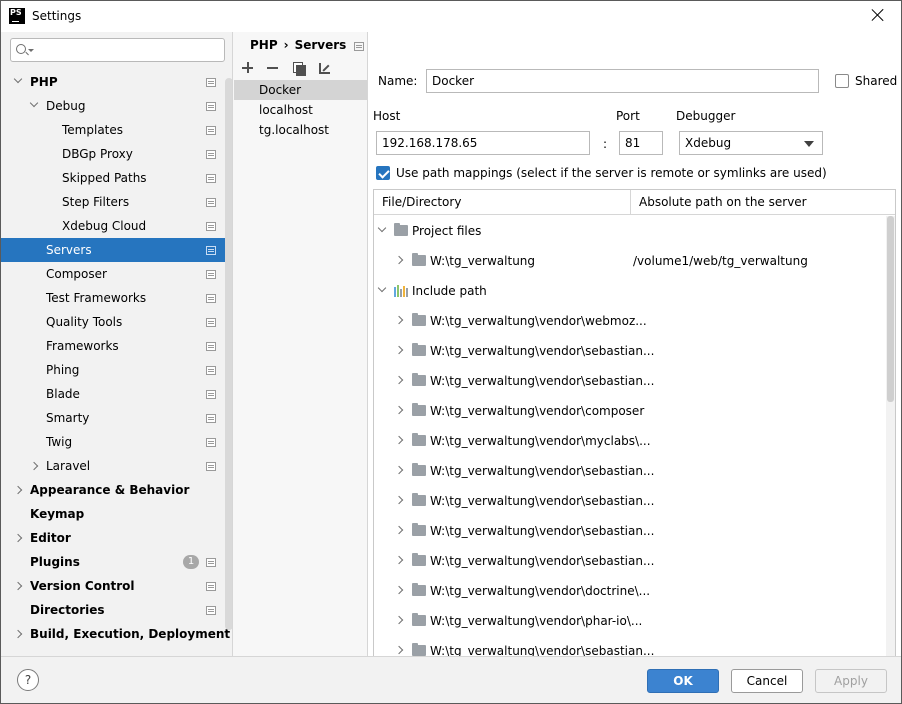  I want to click on sidebar-item-phing: Phing, so click(116, 370).